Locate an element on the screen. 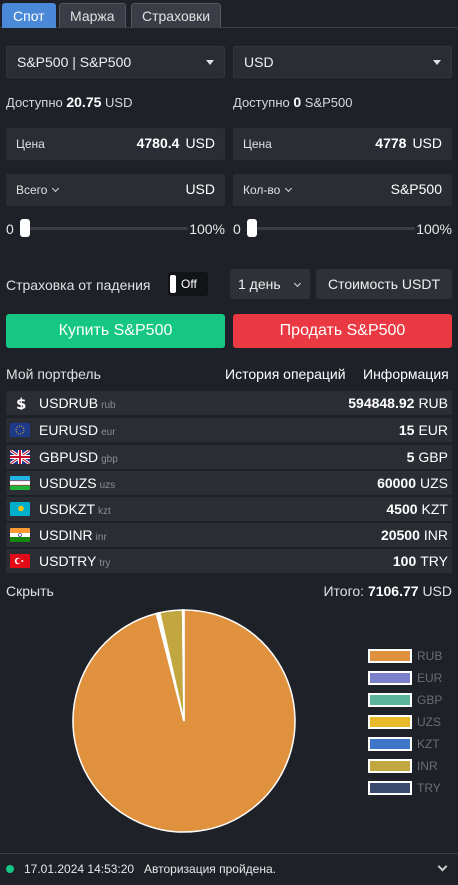 This screenshot has height=885, width=458. buy-total-field: Всего USD is located at coordinates (115, 190).